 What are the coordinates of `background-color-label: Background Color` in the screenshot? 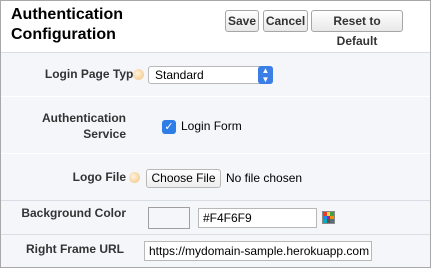 It's located at (73, 213).